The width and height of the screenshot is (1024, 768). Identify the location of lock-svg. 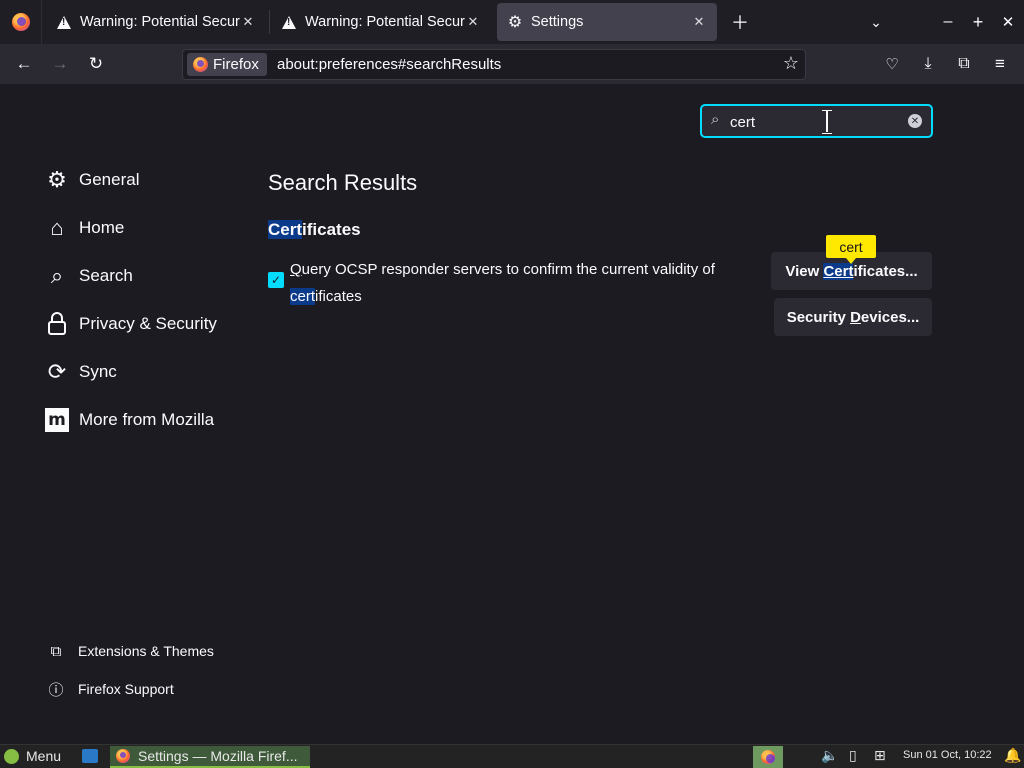
(57, 323).